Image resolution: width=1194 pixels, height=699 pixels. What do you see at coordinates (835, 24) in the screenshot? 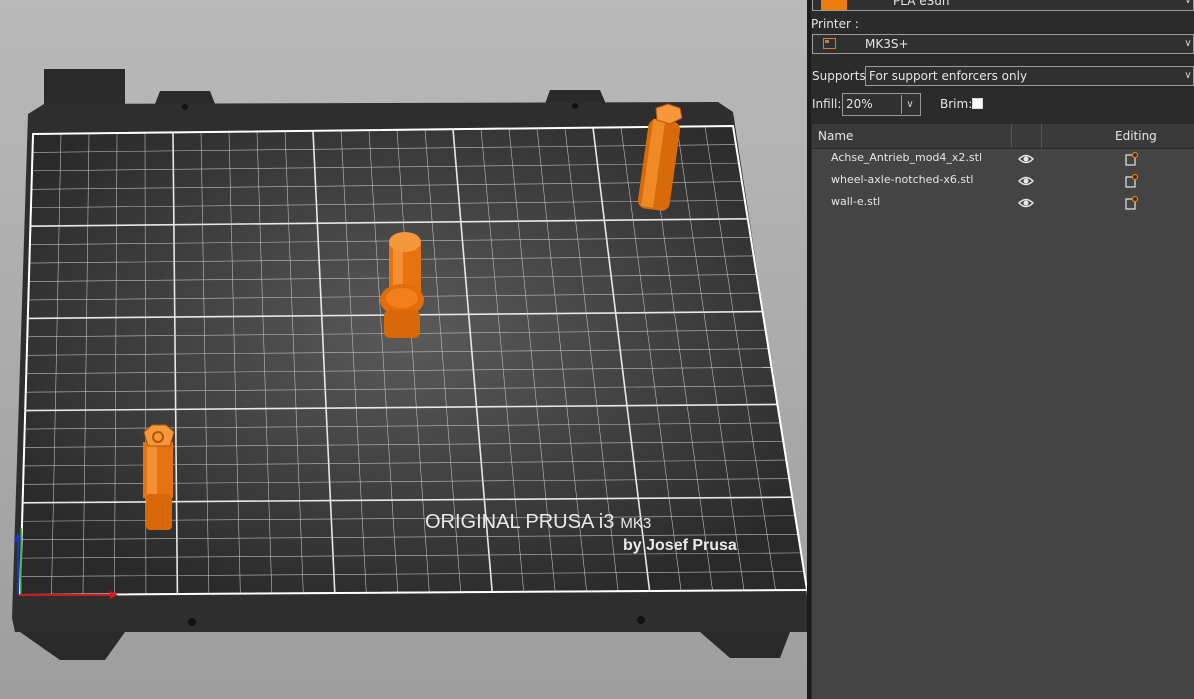
I see `printer-label: Printer :` at bounding box center [835, 24].